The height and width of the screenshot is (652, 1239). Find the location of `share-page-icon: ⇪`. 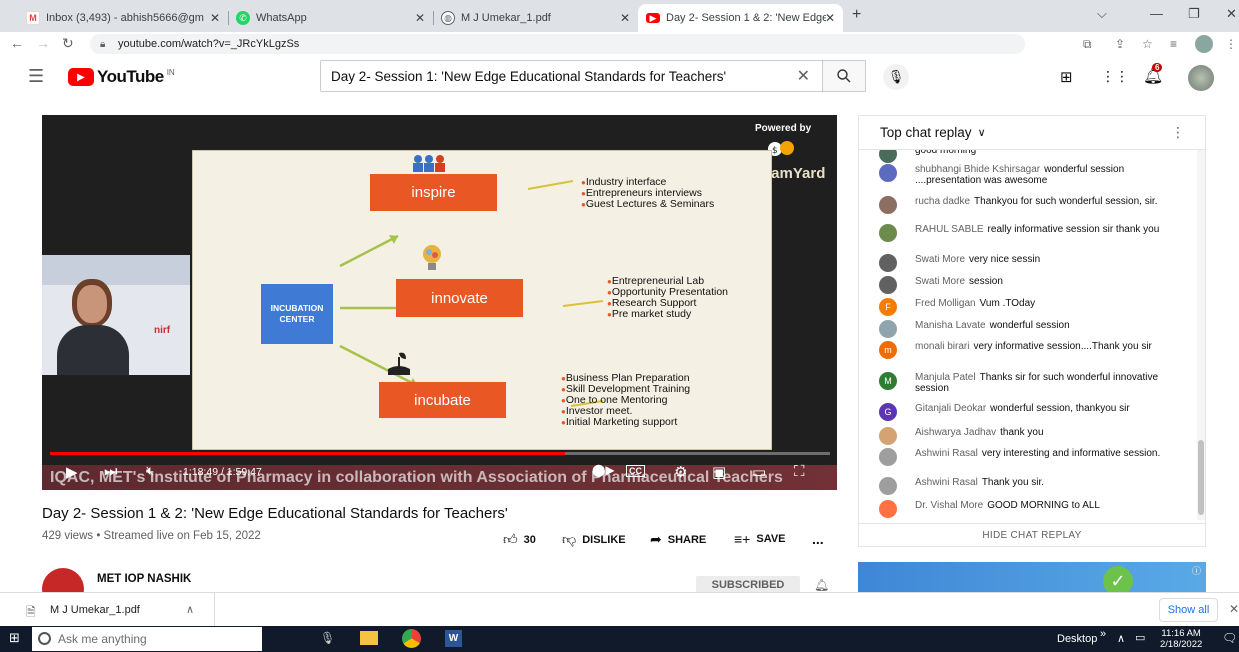

share-page-icon: ⇪ is located at coordinates (1120, 44).